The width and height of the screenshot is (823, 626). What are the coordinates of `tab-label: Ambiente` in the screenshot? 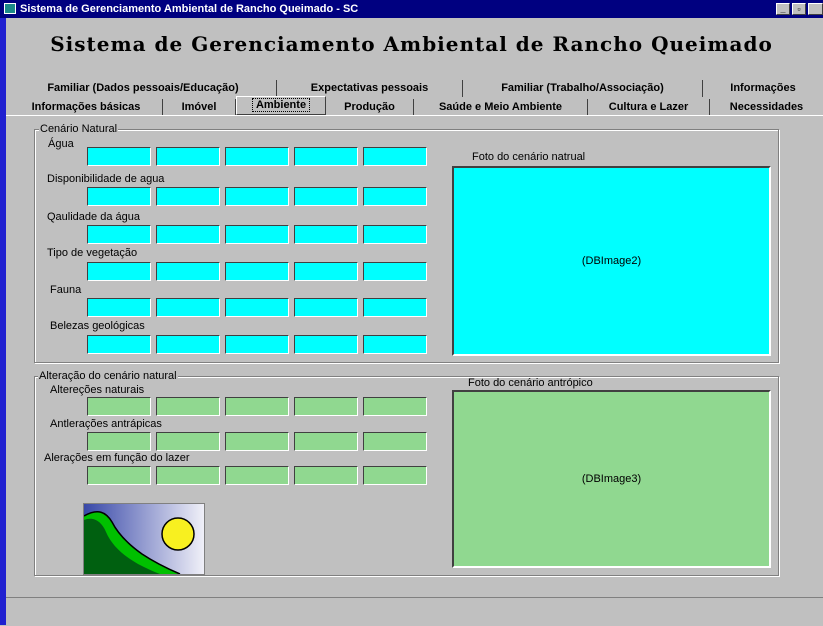 It's located at (281, 105).